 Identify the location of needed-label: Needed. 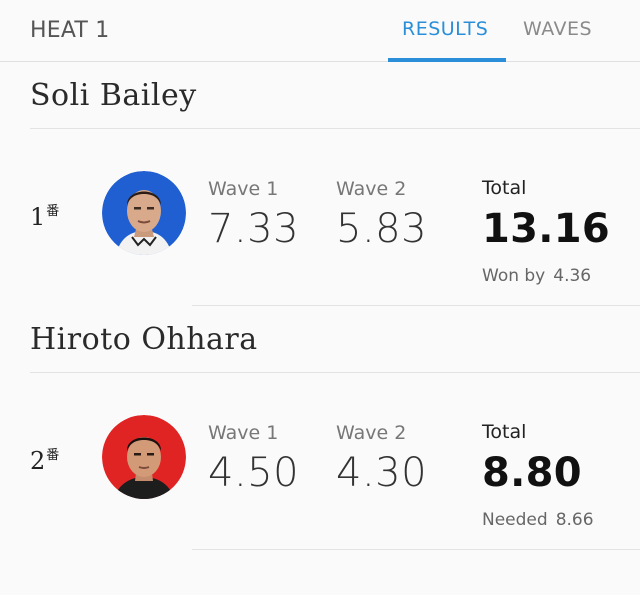
(515, 520).